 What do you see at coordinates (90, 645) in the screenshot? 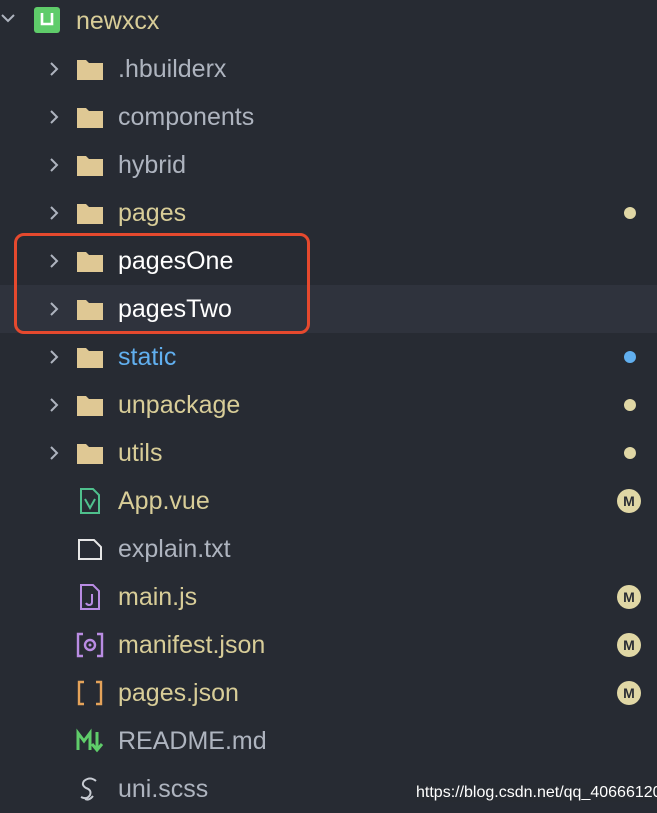
I see `manifest-file-icon` at bounding box center [90, 645].